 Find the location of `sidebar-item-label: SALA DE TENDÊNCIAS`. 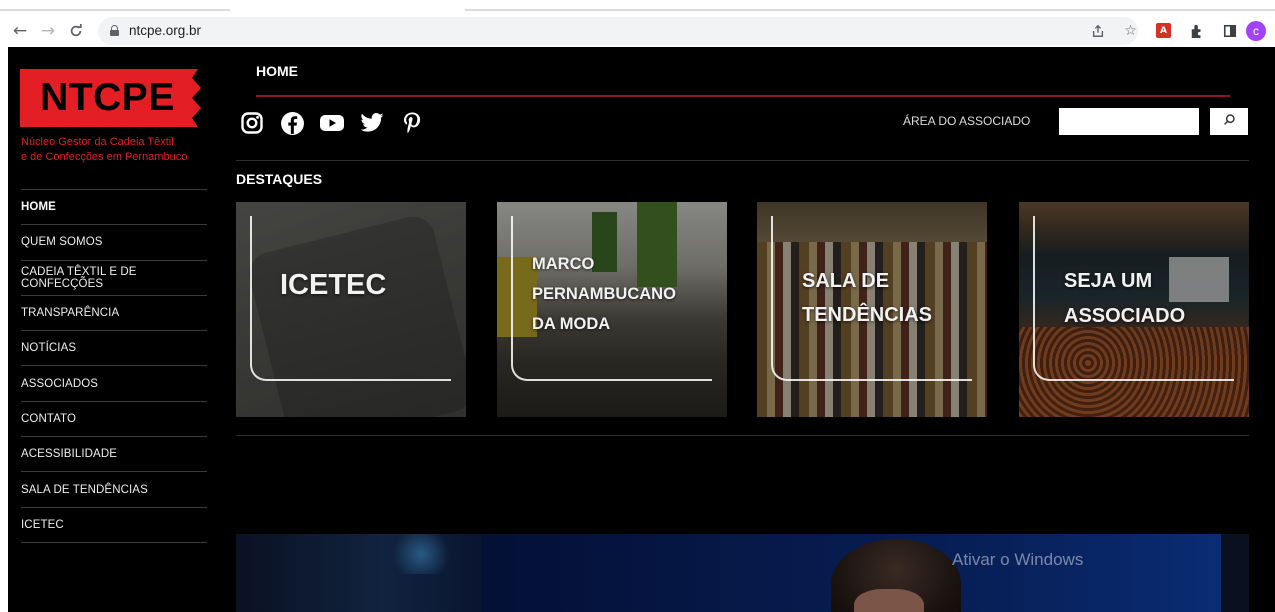

sidebar-item-label: SALA DE TENDÊNCIAS is located at coordinates (84, 489).